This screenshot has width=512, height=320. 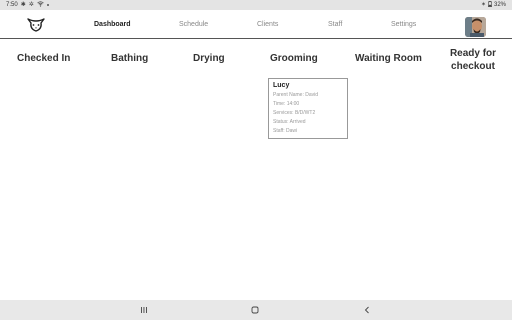 I want to click on recent-apps-icon, so click(x=144, y=310).